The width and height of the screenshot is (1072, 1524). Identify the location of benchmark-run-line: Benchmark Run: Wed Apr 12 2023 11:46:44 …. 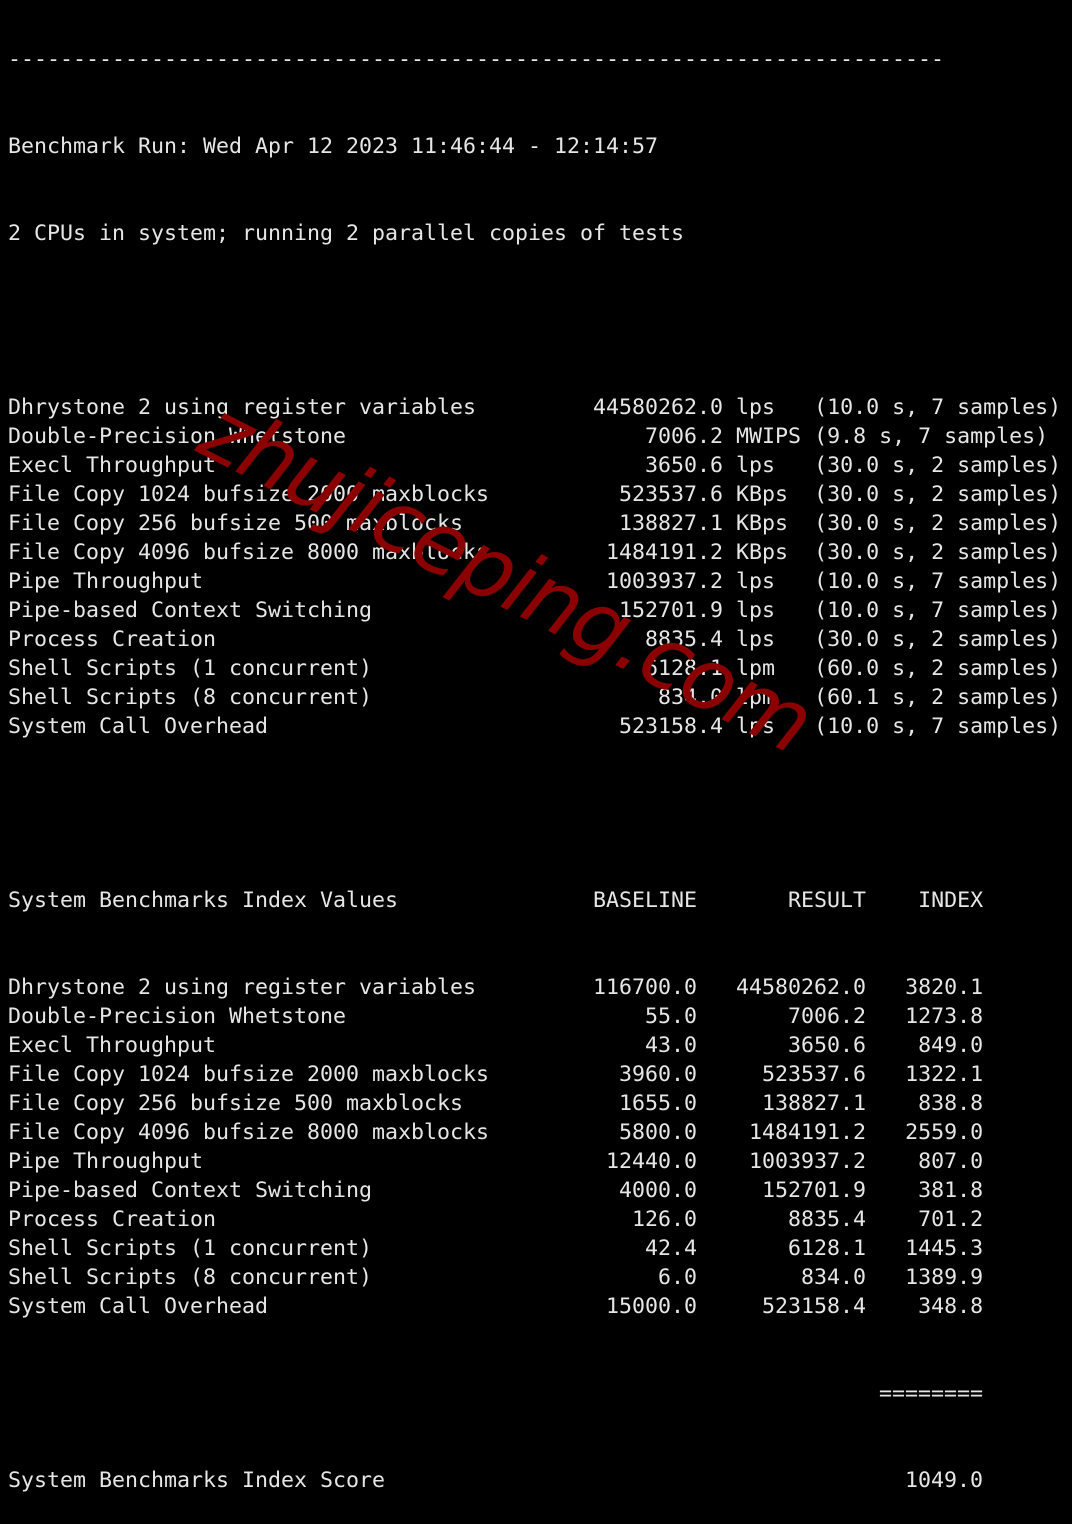
(333, 146).